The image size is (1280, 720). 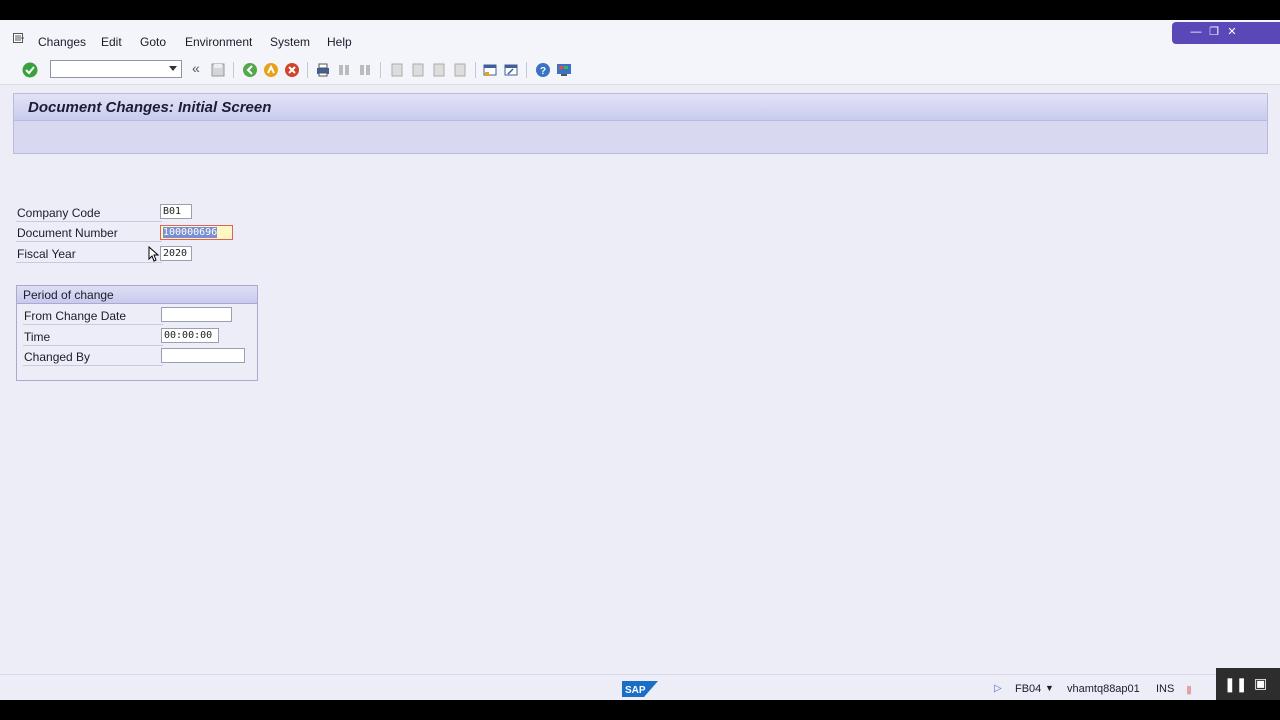 What do you see at coordinates (339, 42) in the screenshot?
I see `menu-help: Help` at bounding box center [339, 42].